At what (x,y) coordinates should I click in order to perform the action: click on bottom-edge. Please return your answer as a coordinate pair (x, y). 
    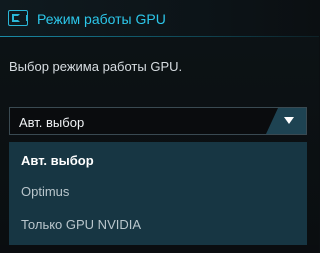
    Looking at the image, I should click on (159, 249).